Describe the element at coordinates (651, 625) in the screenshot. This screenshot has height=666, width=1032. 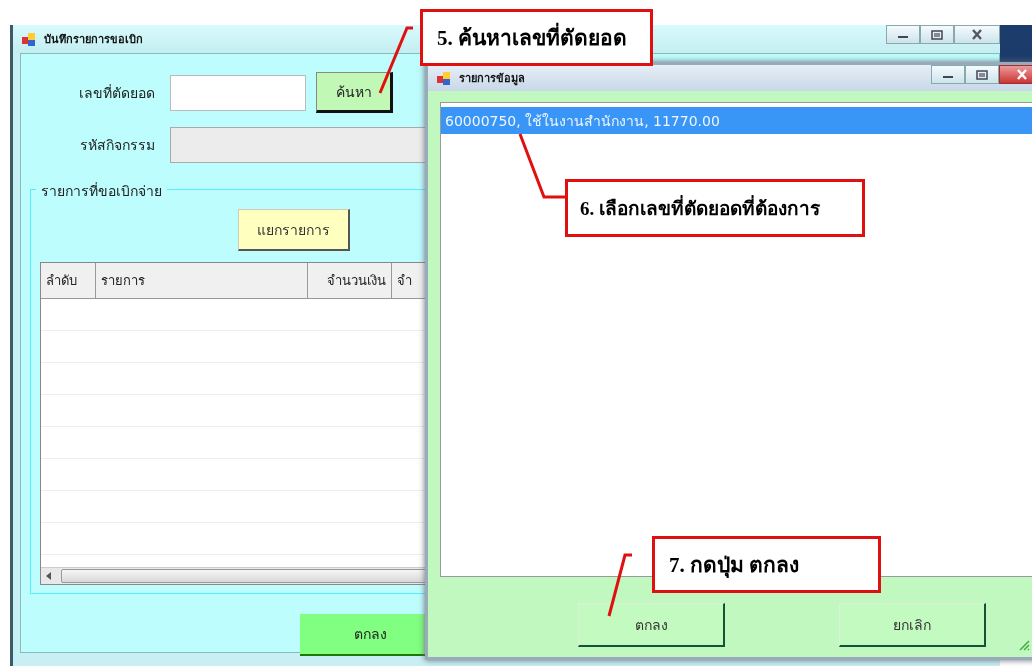
I see `ok-button: ตกลง` at that location.